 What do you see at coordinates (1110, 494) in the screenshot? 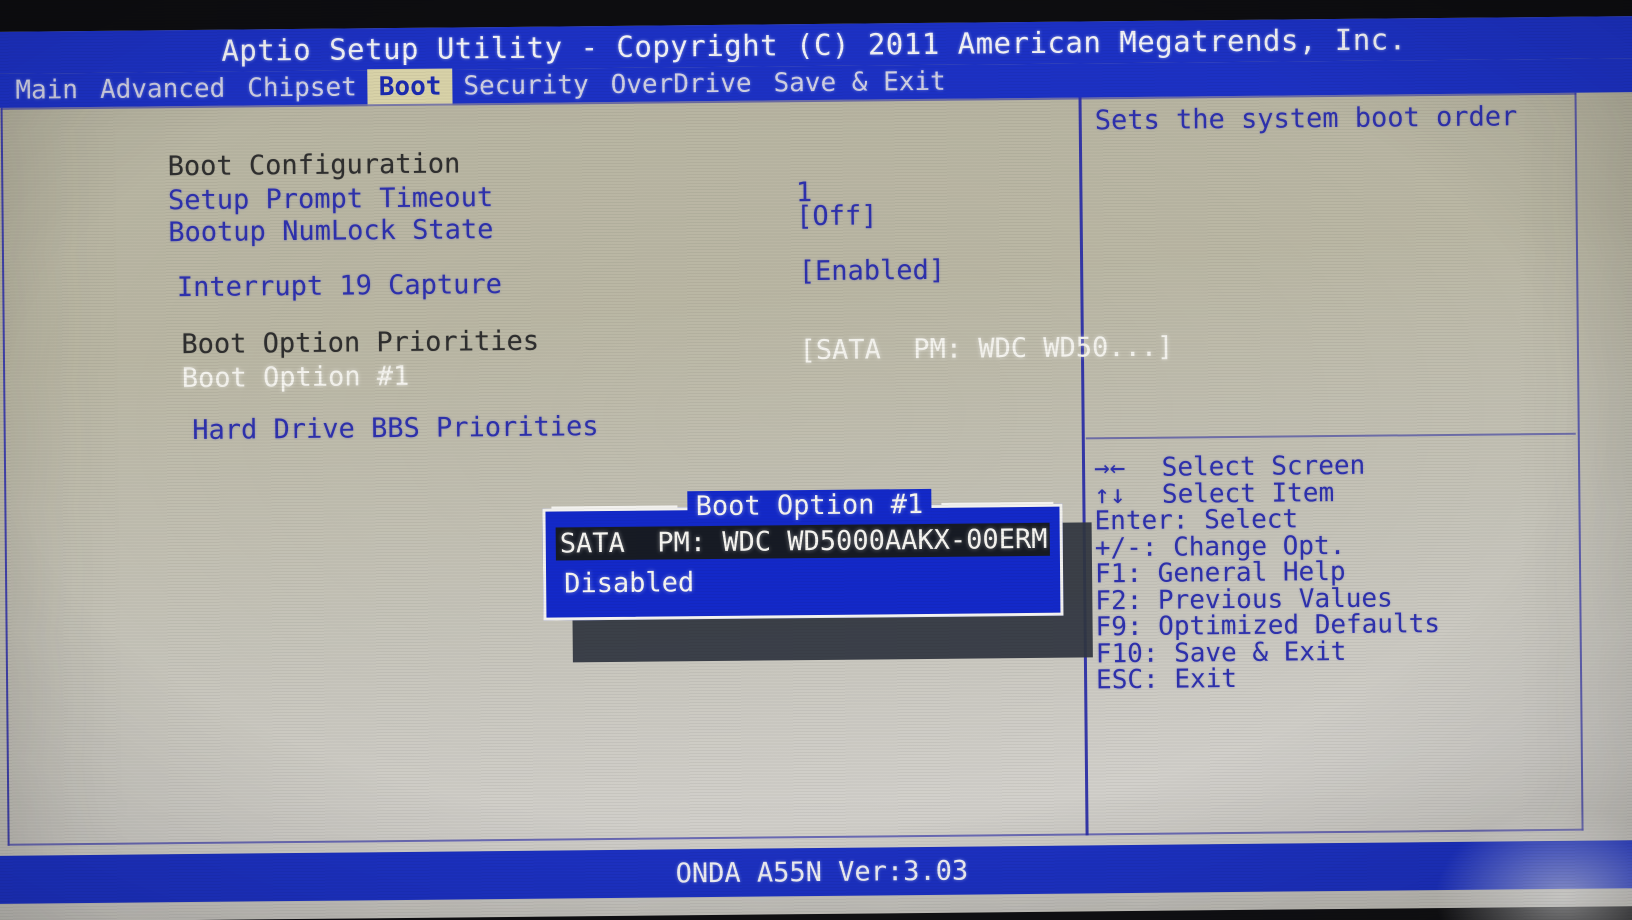
I see `arrow-up-down-icon: ↑↓` at bounding box center [1110, 494].